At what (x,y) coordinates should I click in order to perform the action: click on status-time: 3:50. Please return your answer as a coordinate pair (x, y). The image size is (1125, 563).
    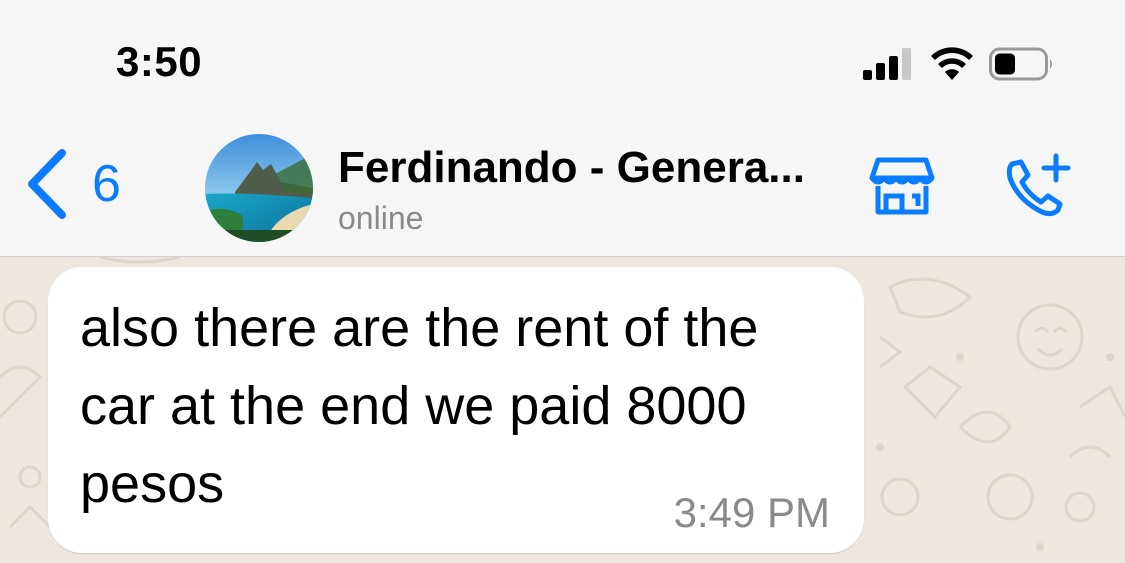
    Looking at the image, I should click on (159, 61).